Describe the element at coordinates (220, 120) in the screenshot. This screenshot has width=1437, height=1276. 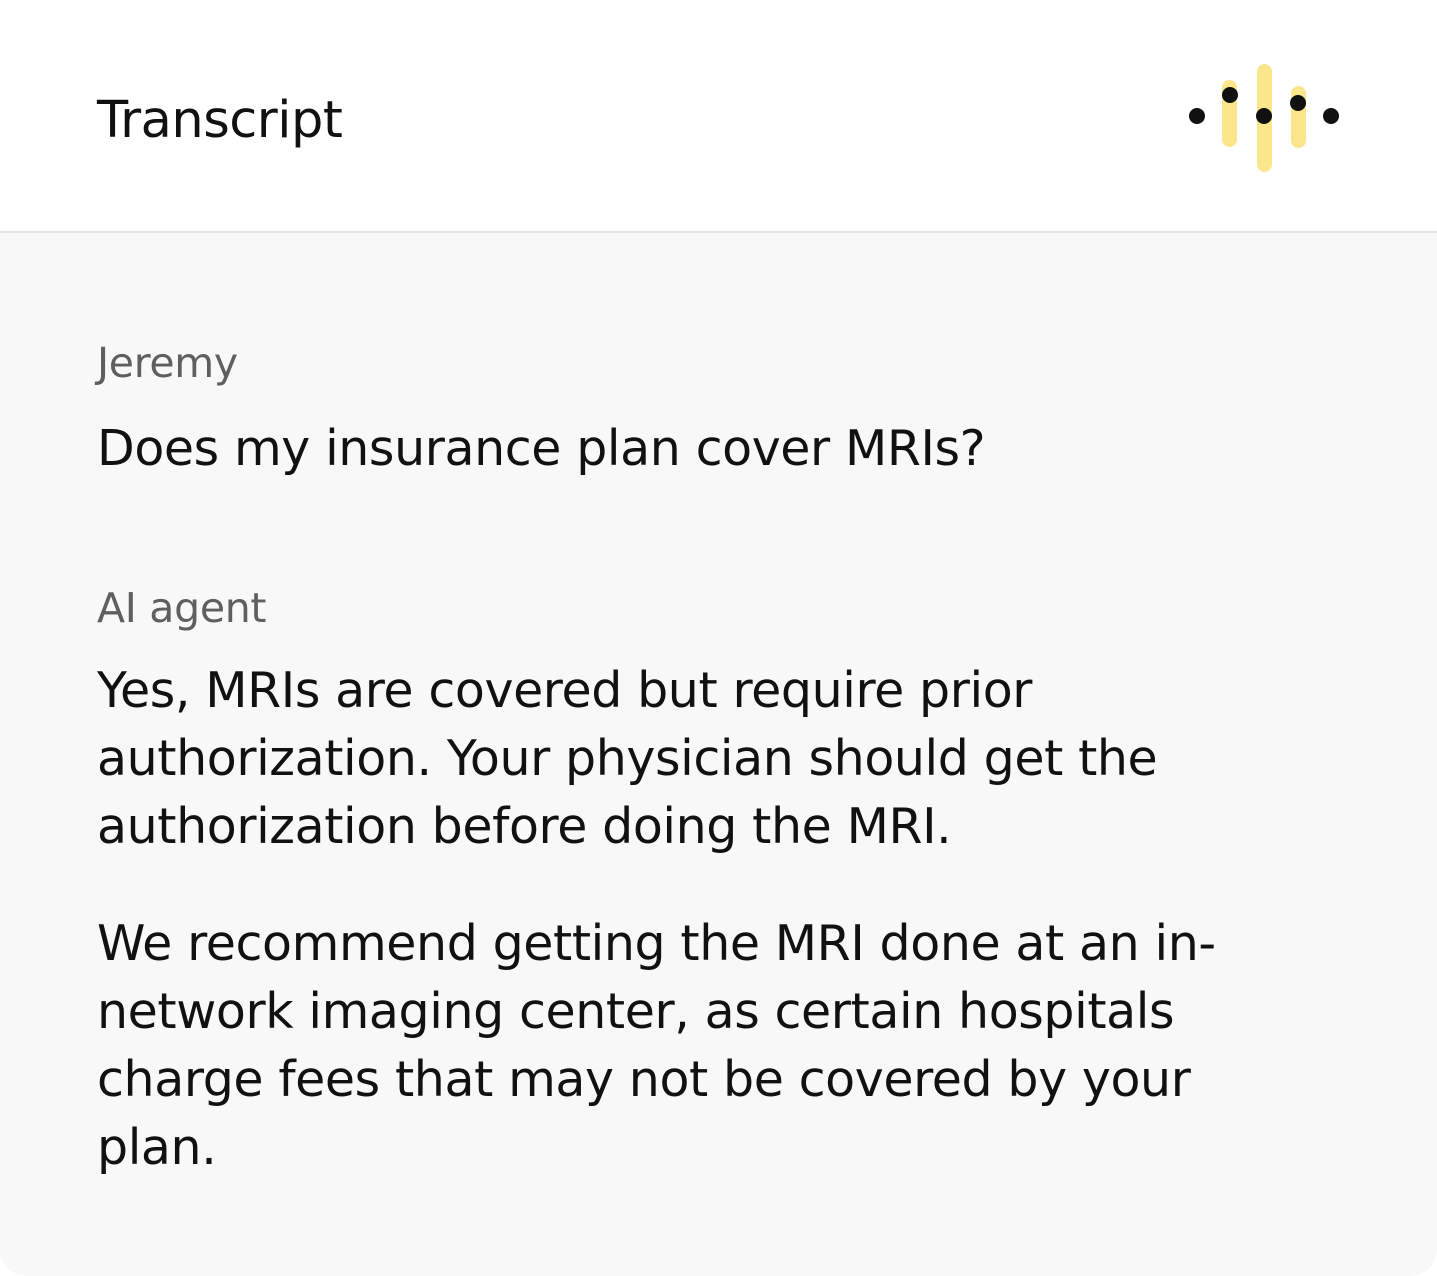
I see `page-title: Transcript` at that location.